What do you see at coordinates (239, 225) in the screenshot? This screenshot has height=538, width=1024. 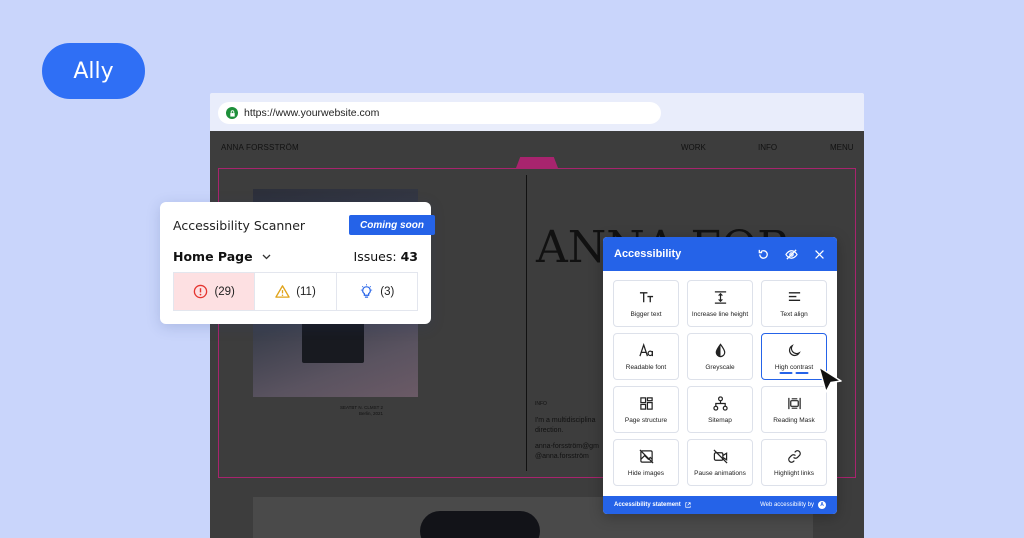 I see `scanner-title: Accessibility Scanner` at bounding box center [239, 225].